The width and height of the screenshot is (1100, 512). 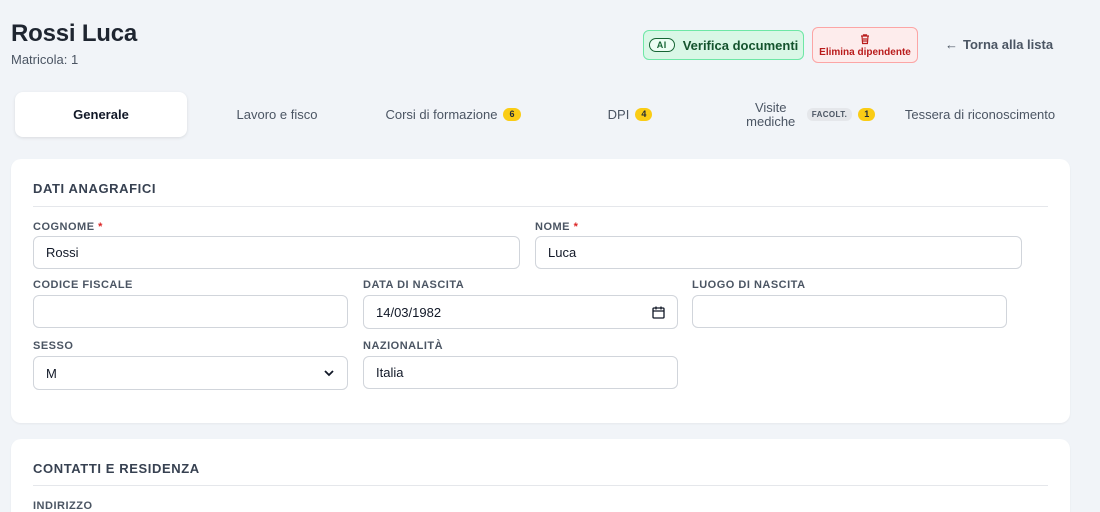 What do you see at coordinates (414, 285) in the screenshot?
I see `data-nascita-label: DATA DI NASCITA` at bounding box center [414, 285].